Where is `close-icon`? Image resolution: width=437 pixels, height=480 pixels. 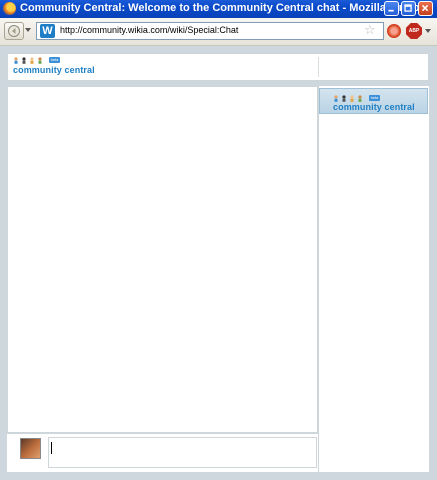 close-icon is located at coordinates (425, 8).